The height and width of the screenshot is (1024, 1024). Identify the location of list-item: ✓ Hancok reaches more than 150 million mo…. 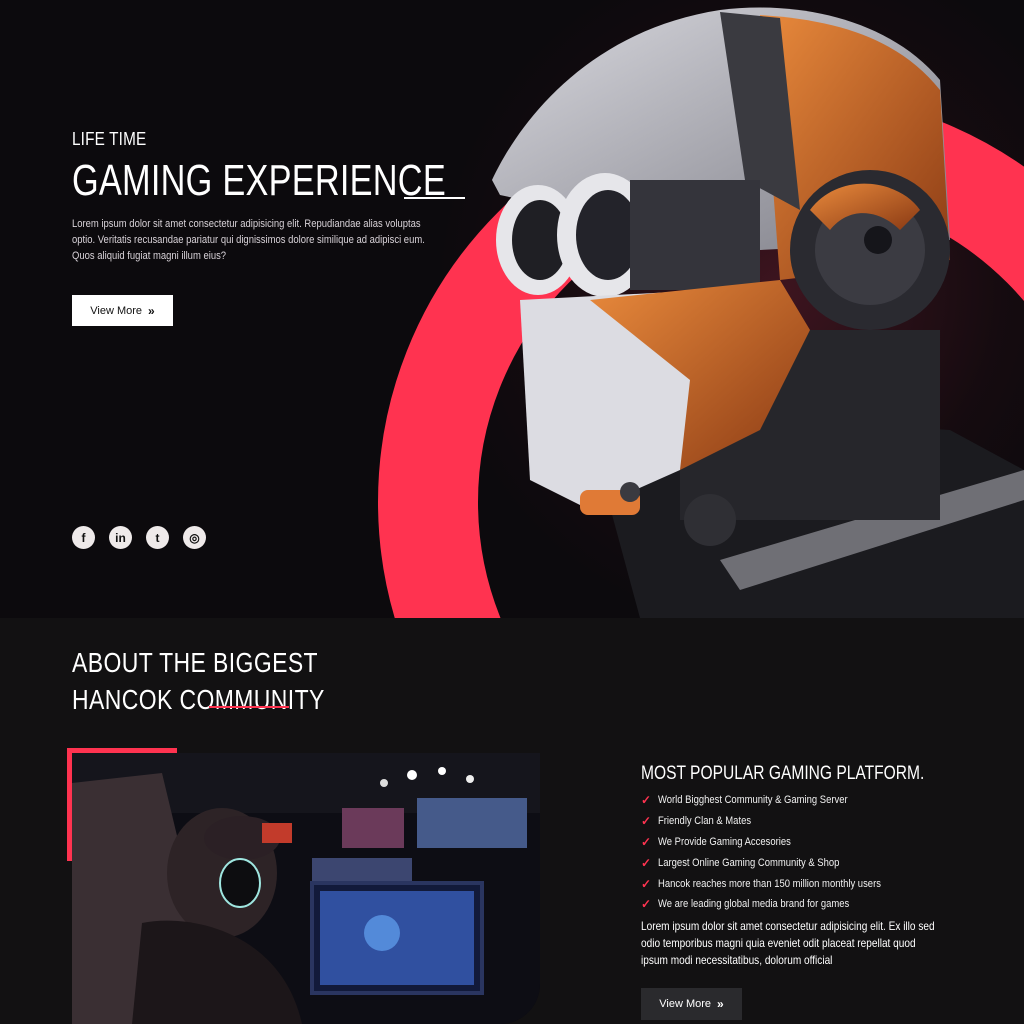
(761, 883).